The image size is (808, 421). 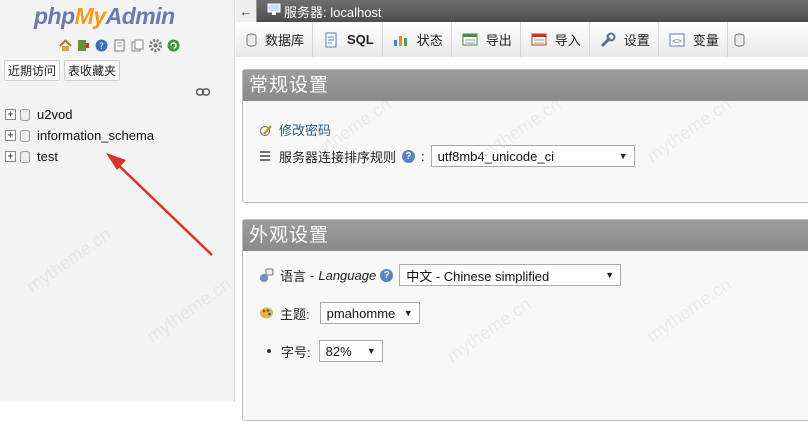 What do you see at coordinates (246, 11) in the screenshot?
I see `collapse-nav-button: ←` at bounding box center [246, 11].